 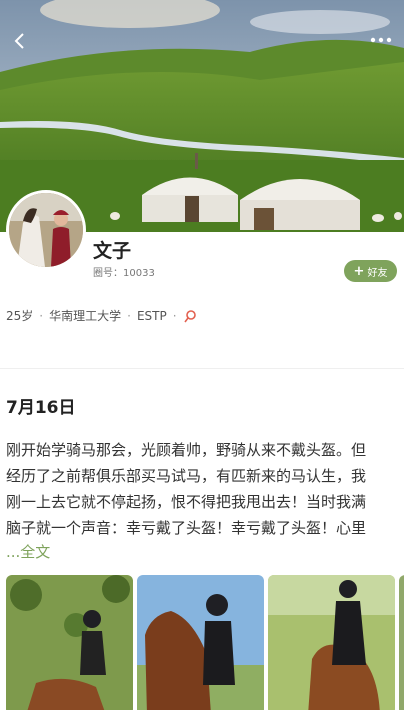 What do you see at coordinates (46, 230) in the screenshot?
I see `avatar` at bounding box center [46, 230].